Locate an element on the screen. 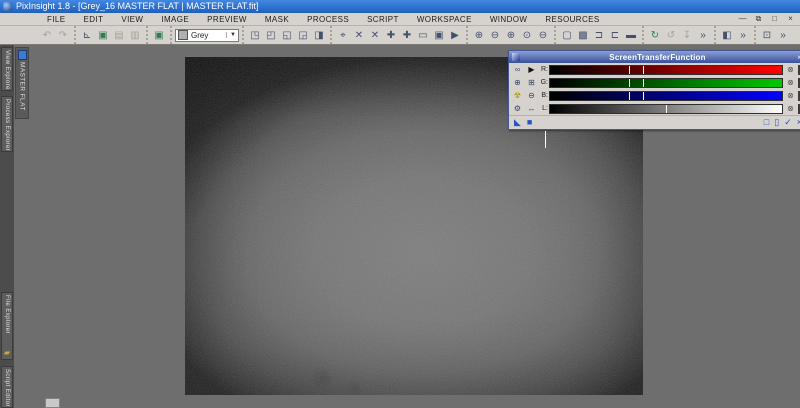  close-icon: × is located at coordinates (790, 19).